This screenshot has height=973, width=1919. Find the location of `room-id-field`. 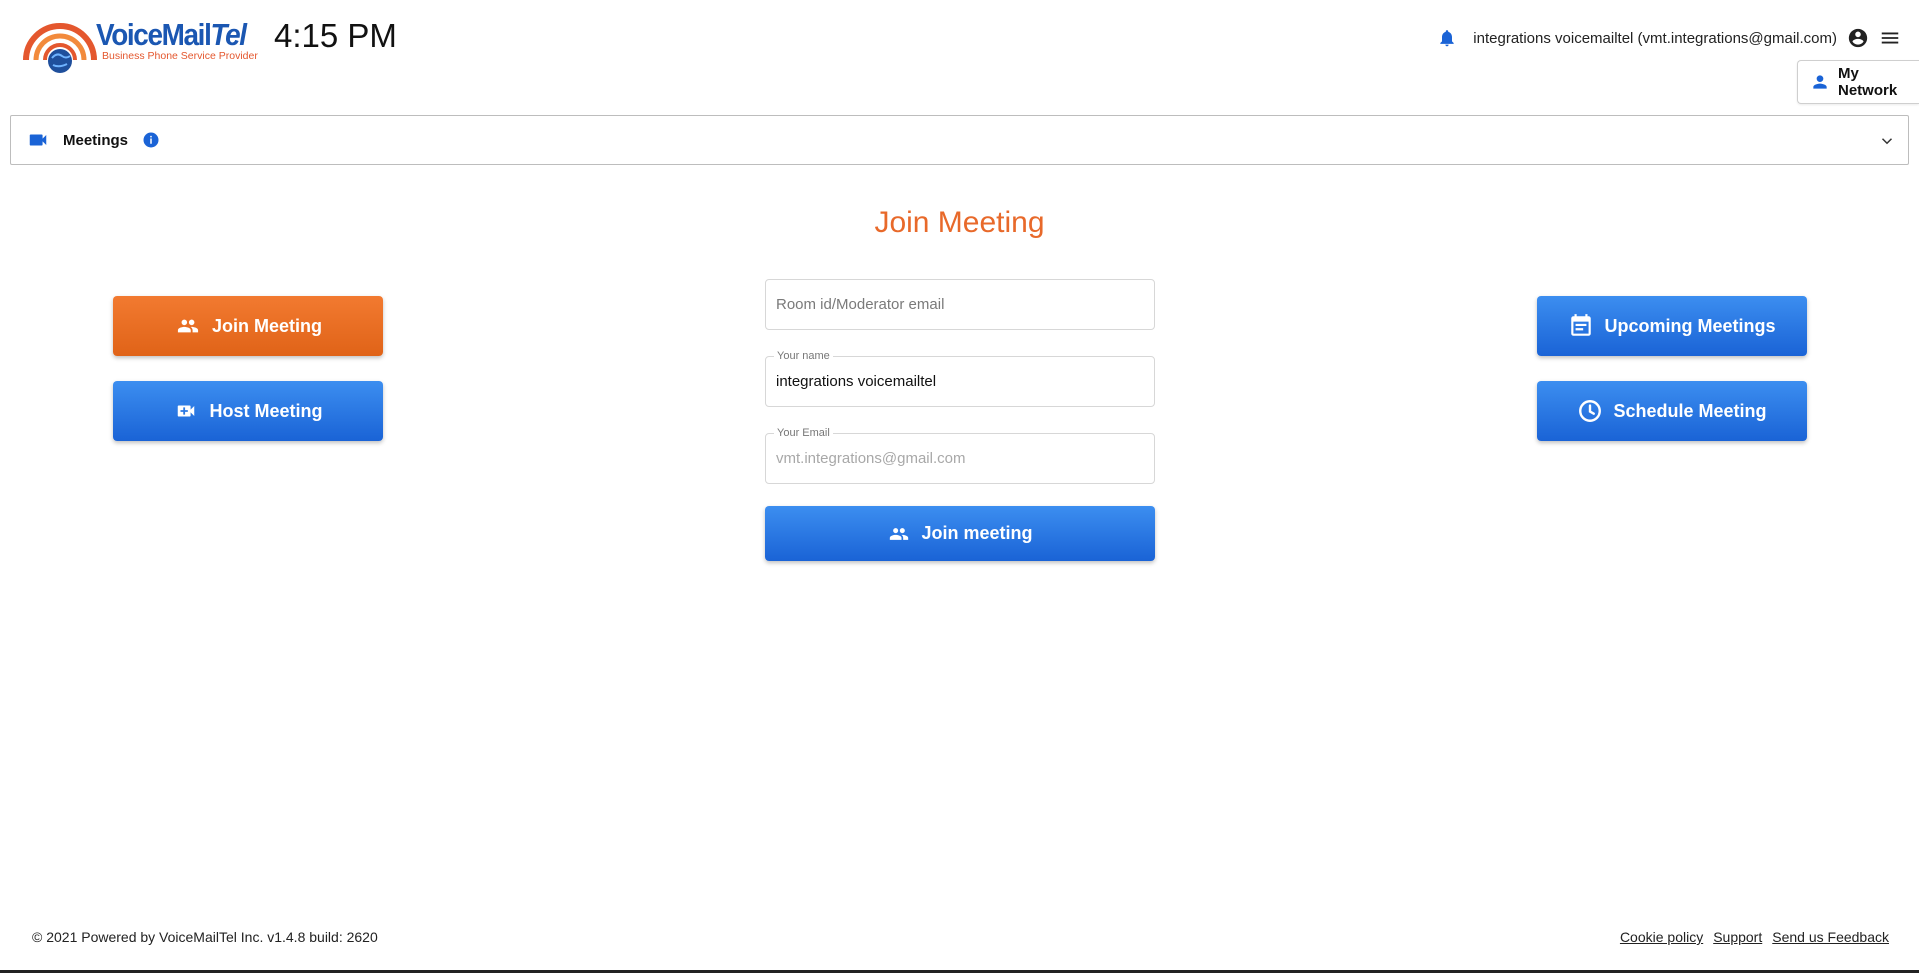

room-id-field is located at coordinates (960, 304).